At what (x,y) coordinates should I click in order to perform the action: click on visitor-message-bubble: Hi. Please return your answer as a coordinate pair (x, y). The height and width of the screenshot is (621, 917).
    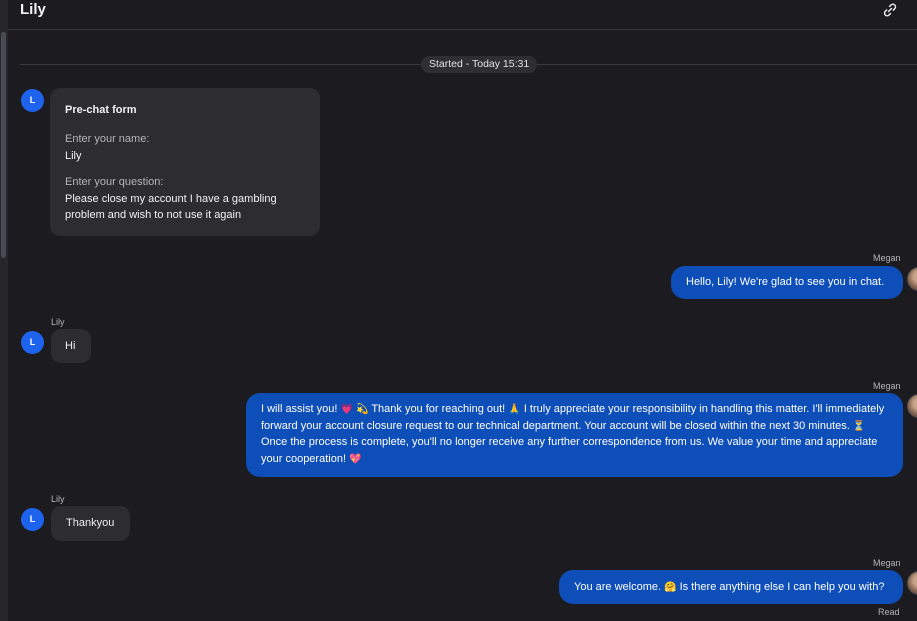
    Looking at the image, I should click on (71, 346).